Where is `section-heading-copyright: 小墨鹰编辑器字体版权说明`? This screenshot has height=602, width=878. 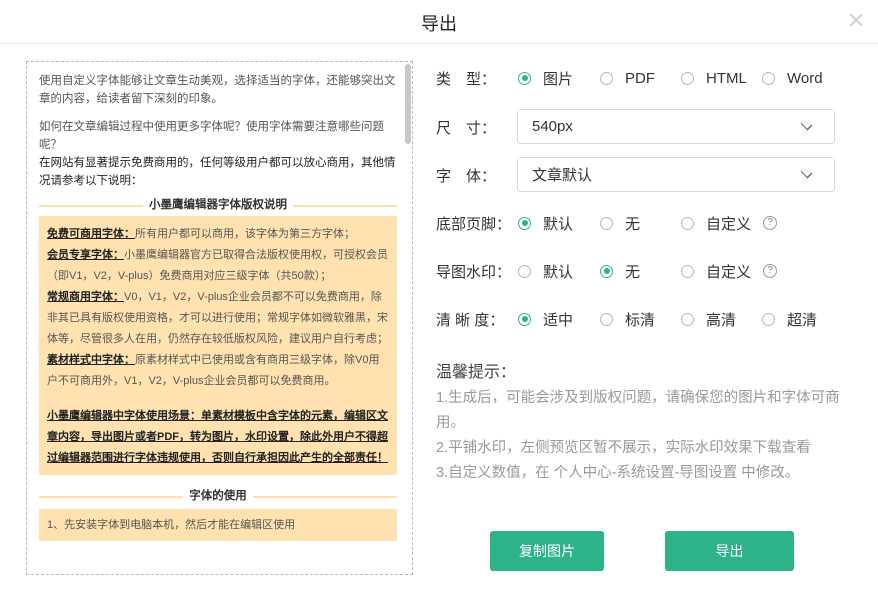
section-heading-copyright: 小墨鹰编辑器字体版权说明 is located at coordinates (218, 205).